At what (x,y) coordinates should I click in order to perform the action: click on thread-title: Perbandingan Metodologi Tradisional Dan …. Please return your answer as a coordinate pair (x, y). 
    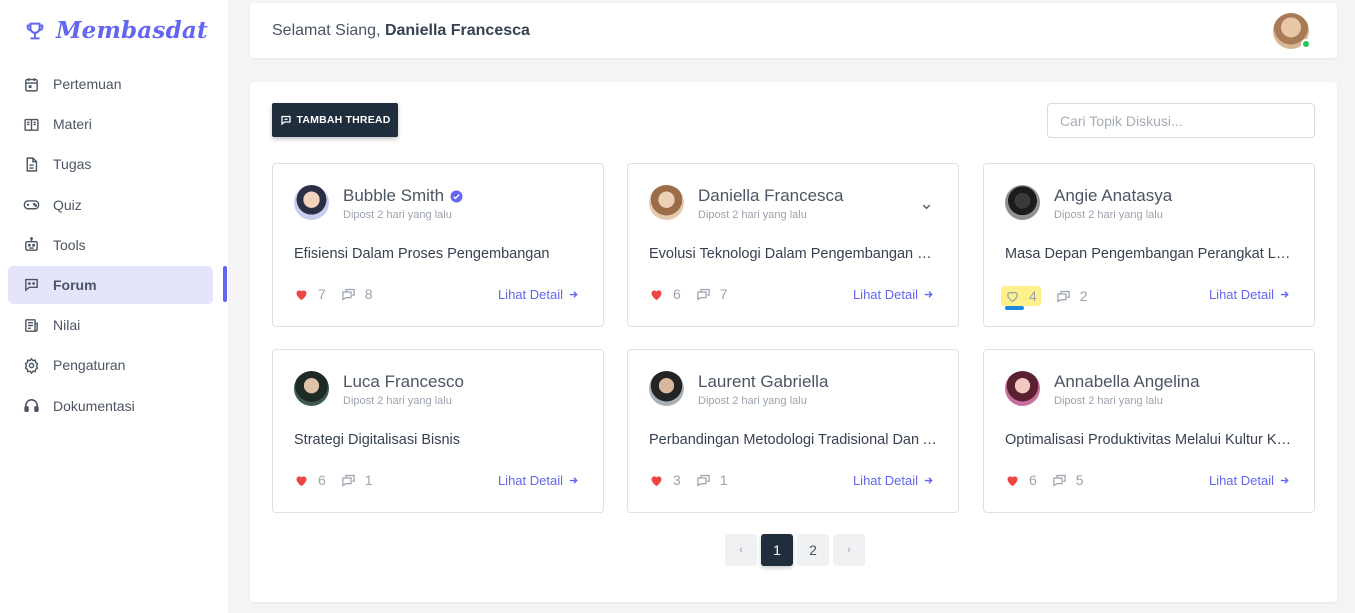
    Looking at the image, I should click on (795, 440).